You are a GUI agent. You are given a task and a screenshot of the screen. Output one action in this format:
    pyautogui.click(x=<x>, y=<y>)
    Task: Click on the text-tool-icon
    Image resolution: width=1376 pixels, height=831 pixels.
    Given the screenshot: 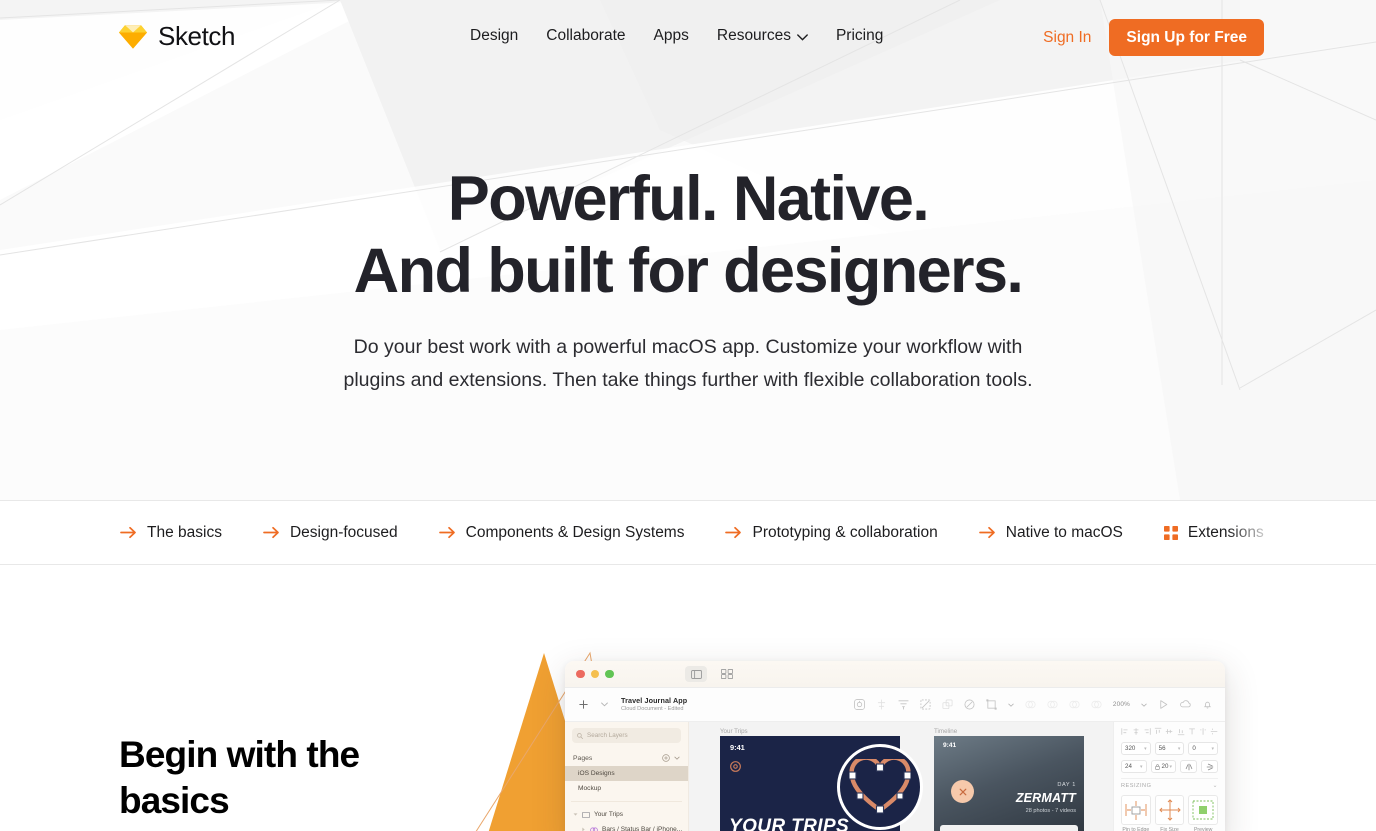 What is the action you would take?
    pyautogui.click(x=1192, y=731)
    